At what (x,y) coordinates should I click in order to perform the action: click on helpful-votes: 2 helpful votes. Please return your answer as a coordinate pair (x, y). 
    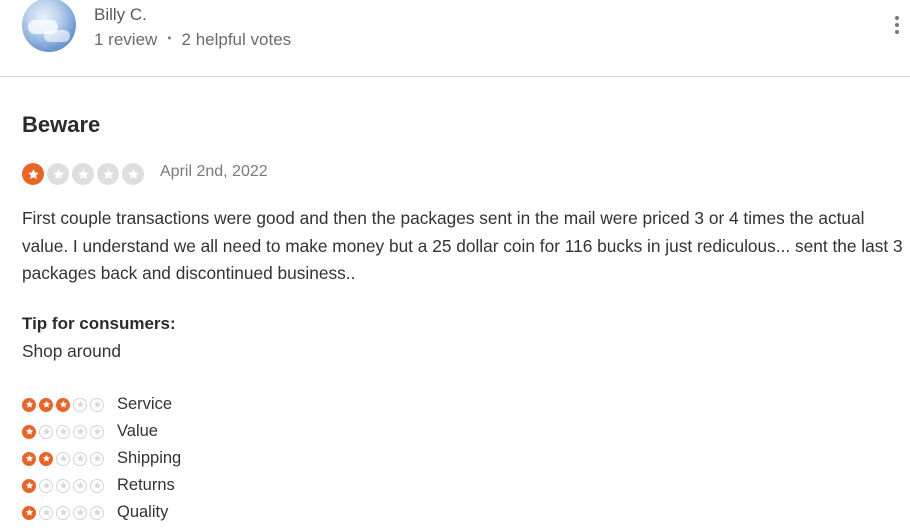
    Looking at the image, I should click on (236, 39).